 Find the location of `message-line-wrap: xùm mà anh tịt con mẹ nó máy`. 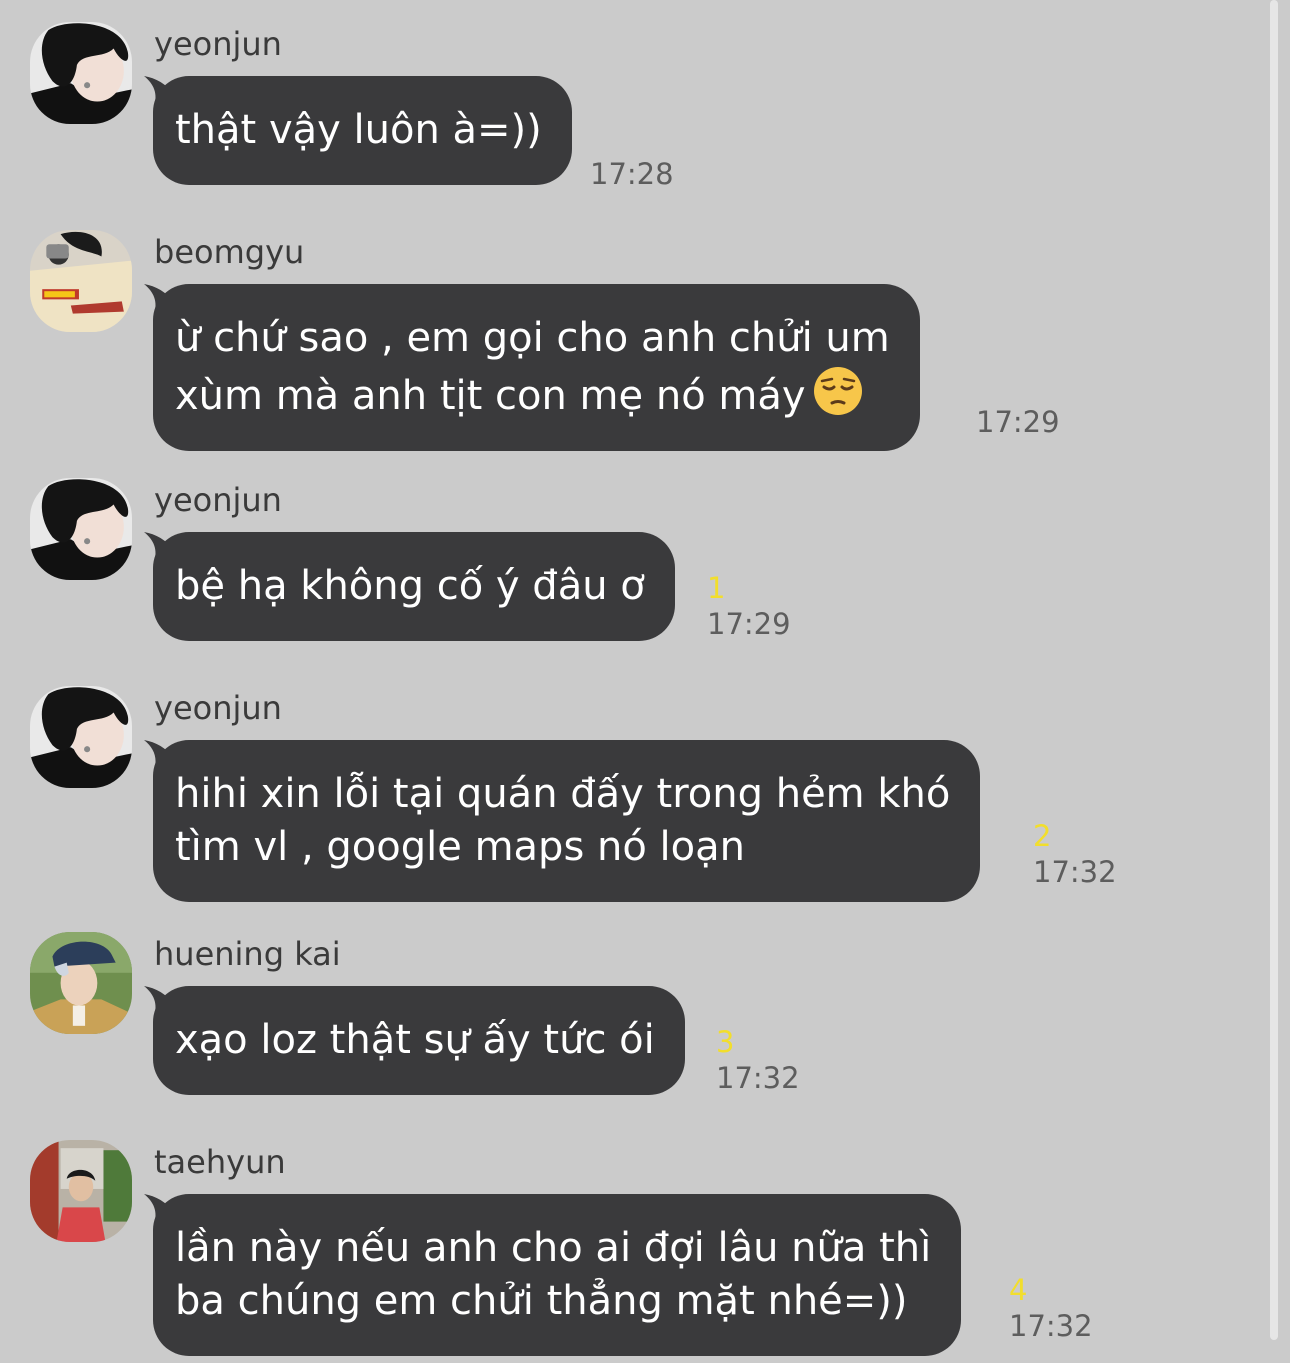

message-line-wrap: xùm mà anh tịt con mẹ nó máy is located at coordinates (532, 394).